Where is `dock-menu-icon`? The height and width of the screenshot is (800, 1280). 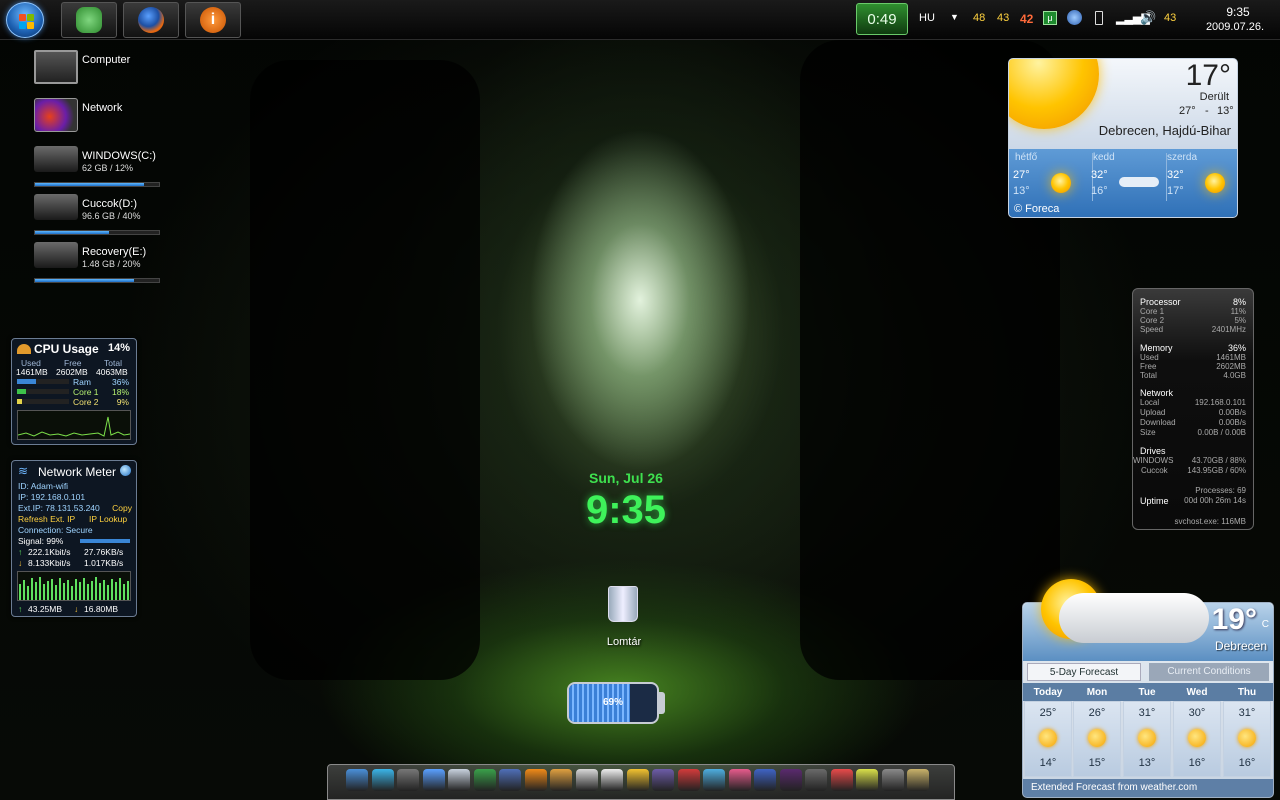
dock-menu-icon is located at coordinates (561, 780).